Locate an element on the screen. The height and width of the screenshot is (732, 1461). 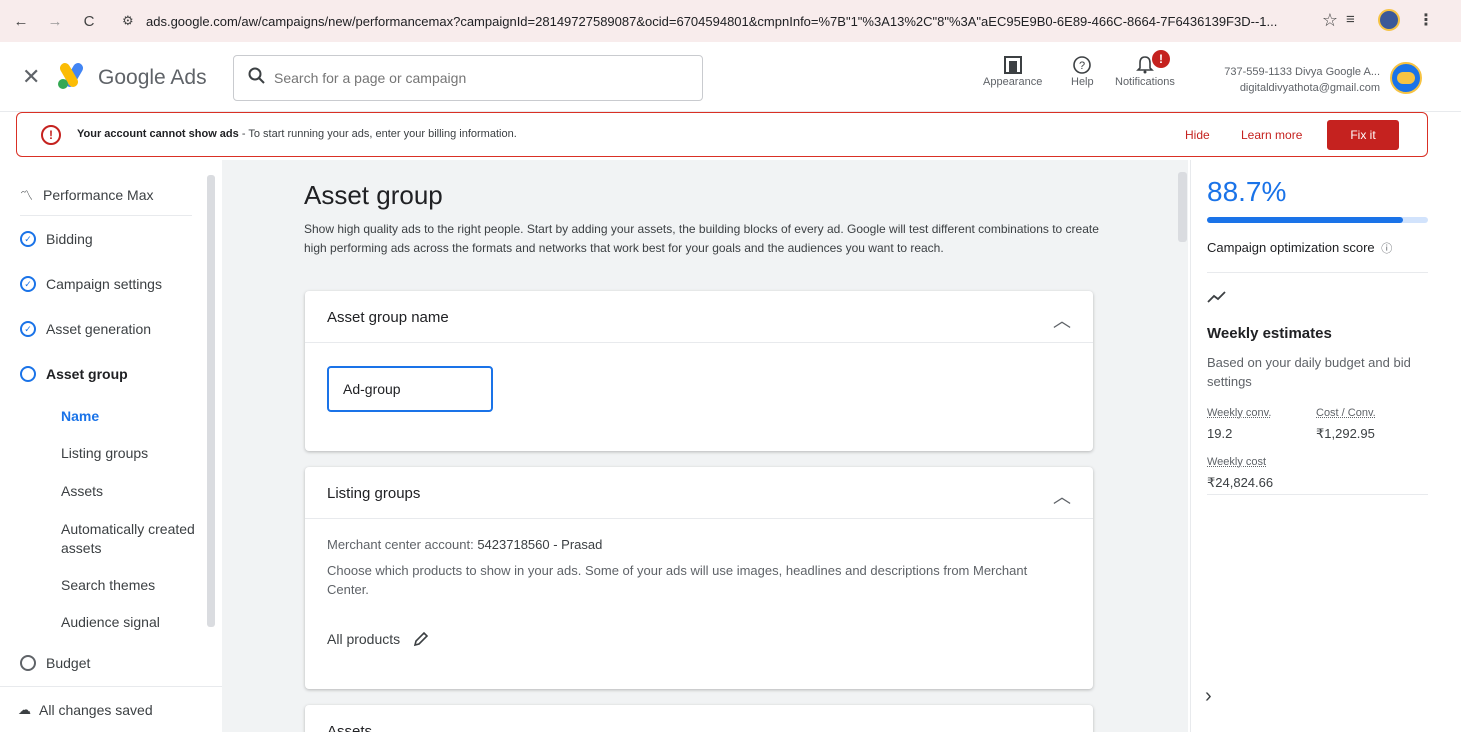
learn-more-link: Learn more is located at coordinates (1271, 135).